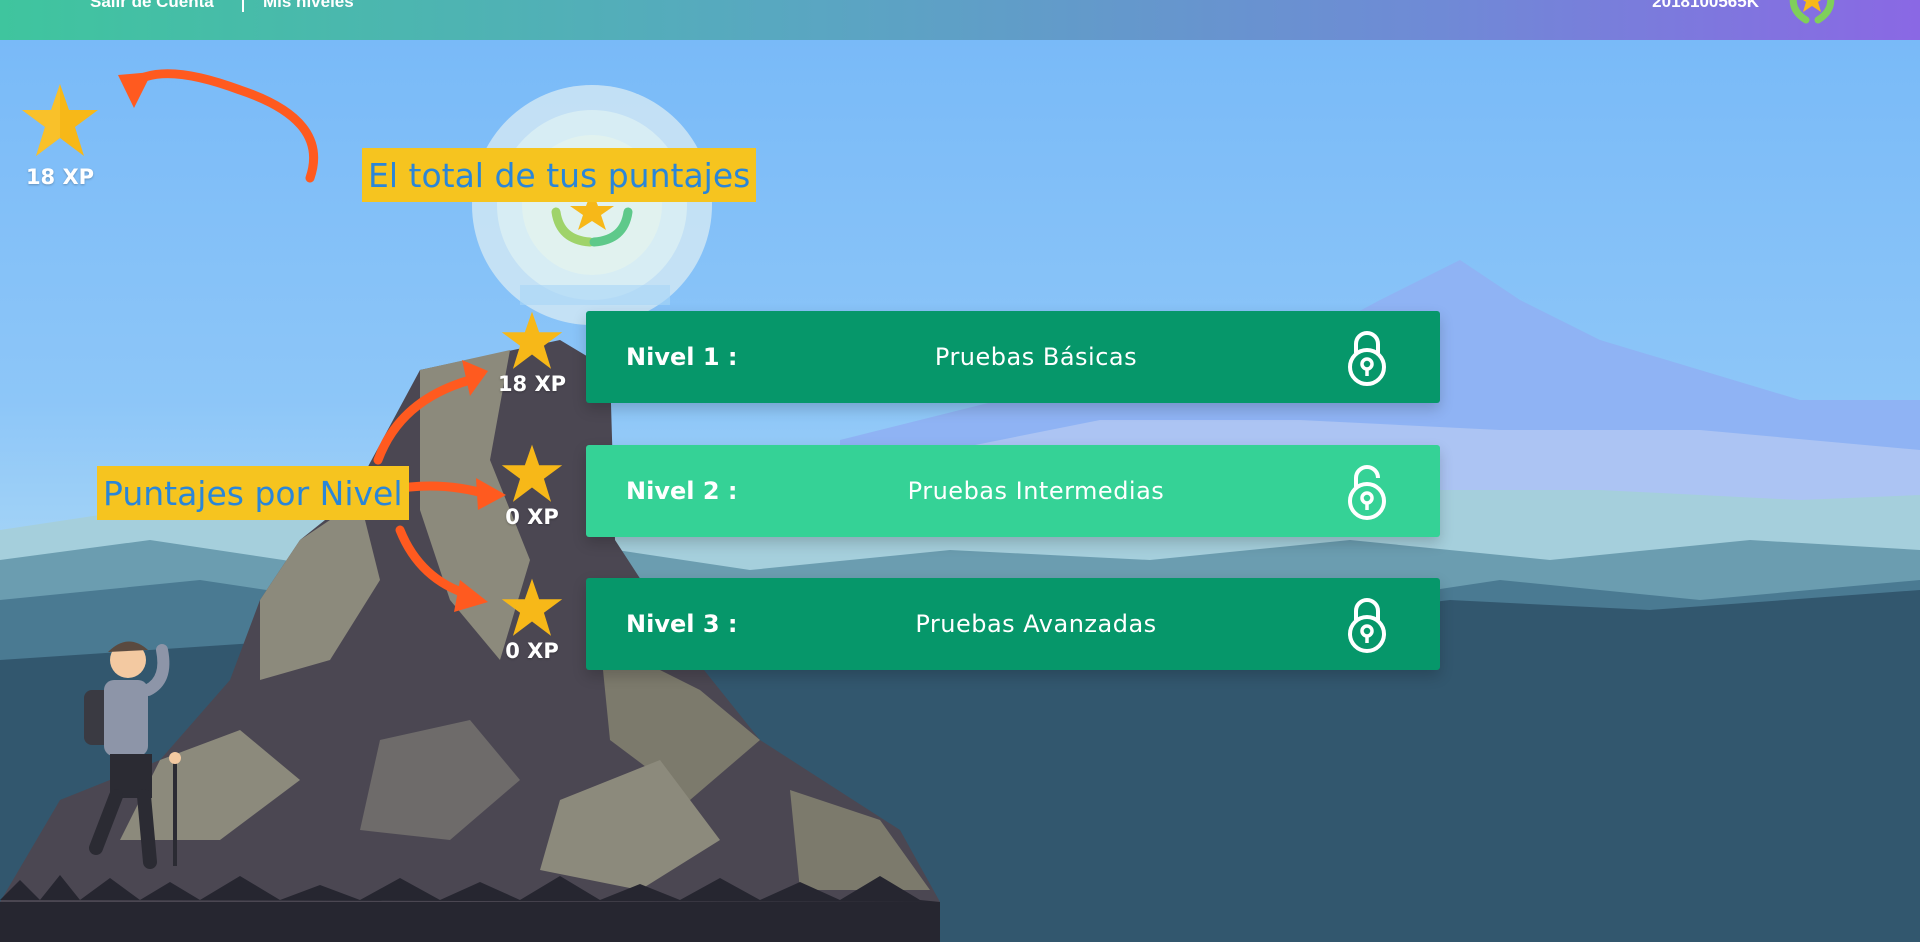 The width and height of the screenshot is (1920, 942). I want to click on level-1-xp: 18 XP, so click(532, 353).